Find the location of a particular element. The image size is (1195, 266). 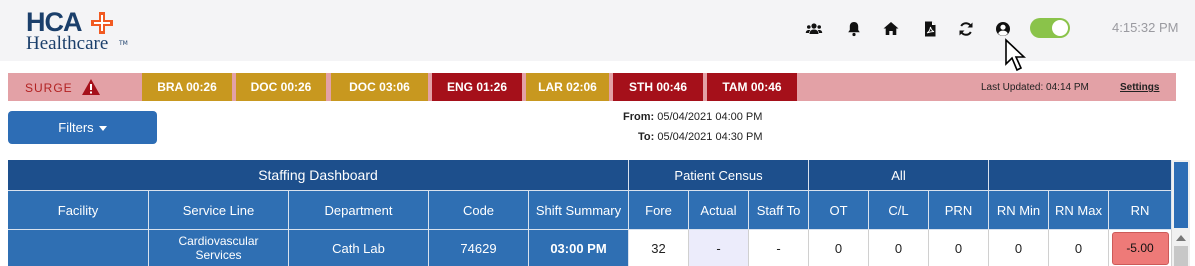

group-header-rn is located at coordinates (1080, 175).